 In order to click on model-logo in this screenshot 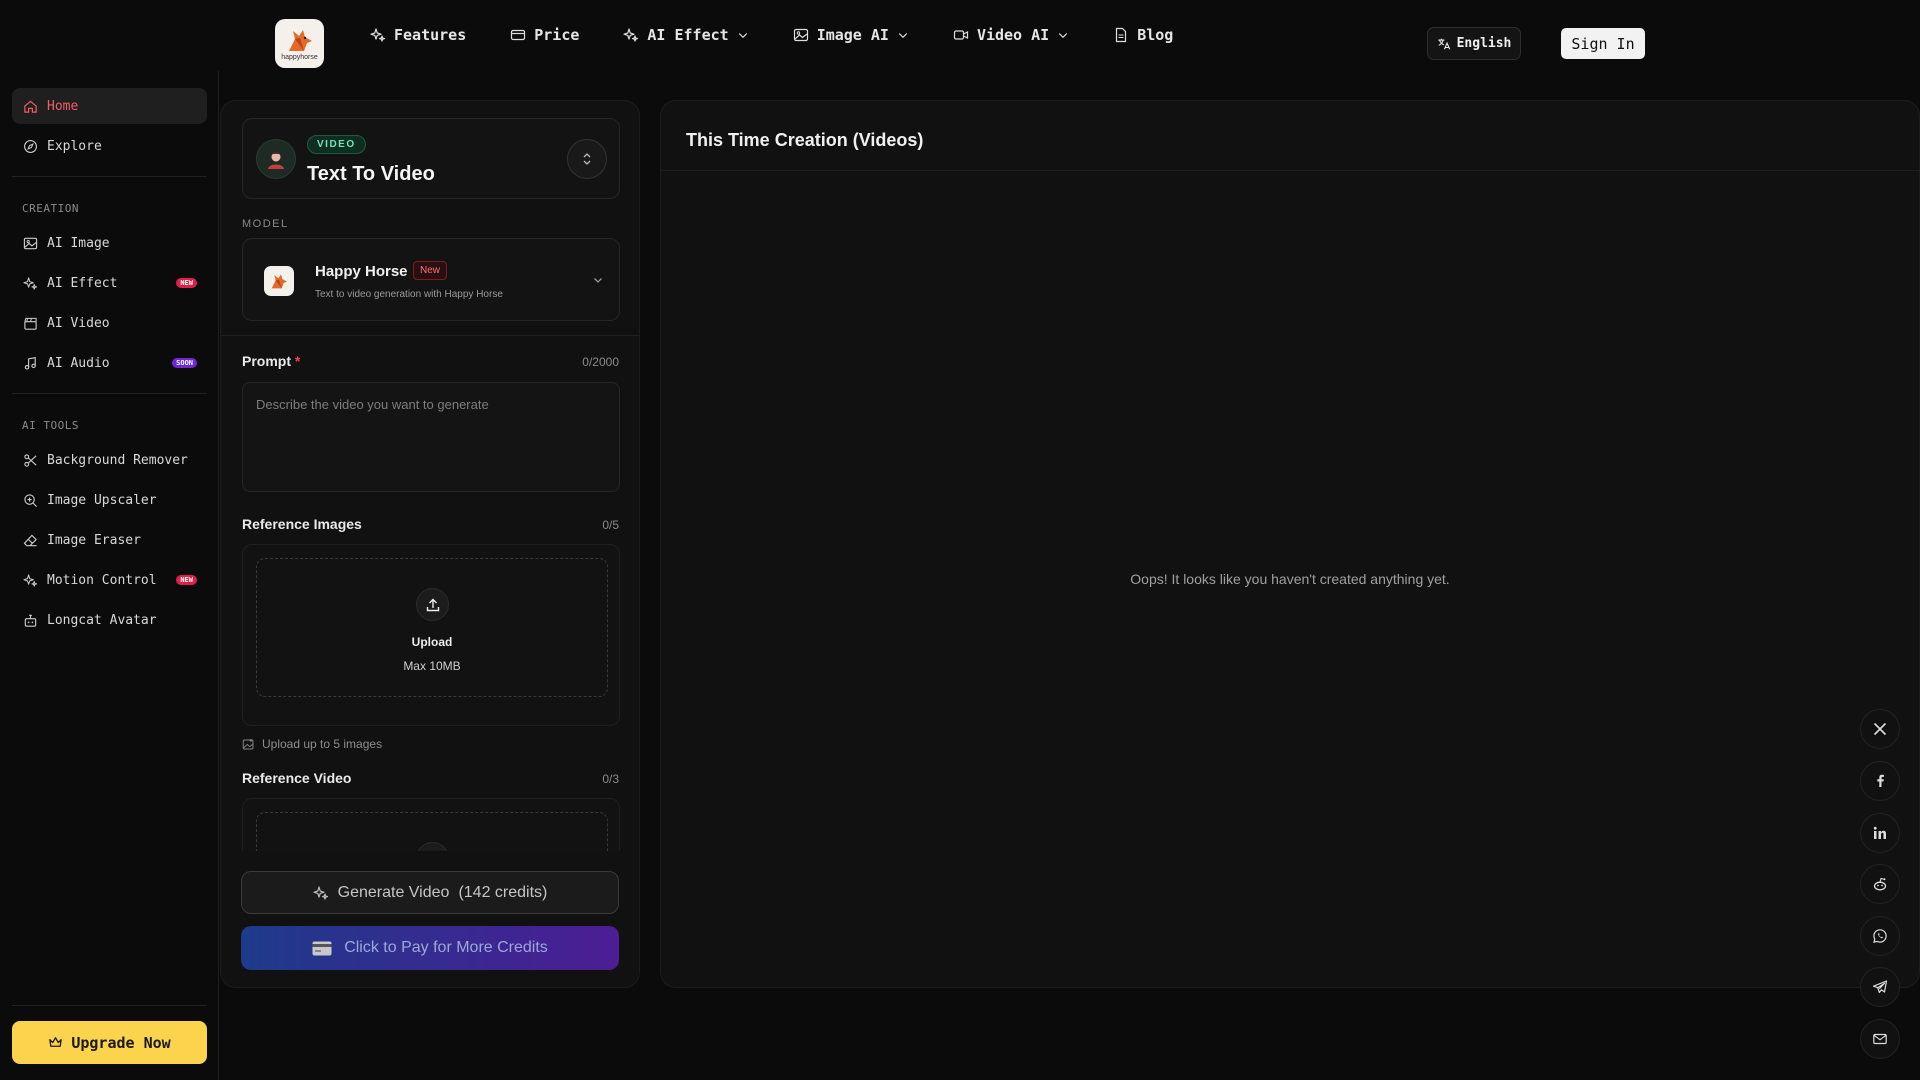, I will do `click(279, 281)`.